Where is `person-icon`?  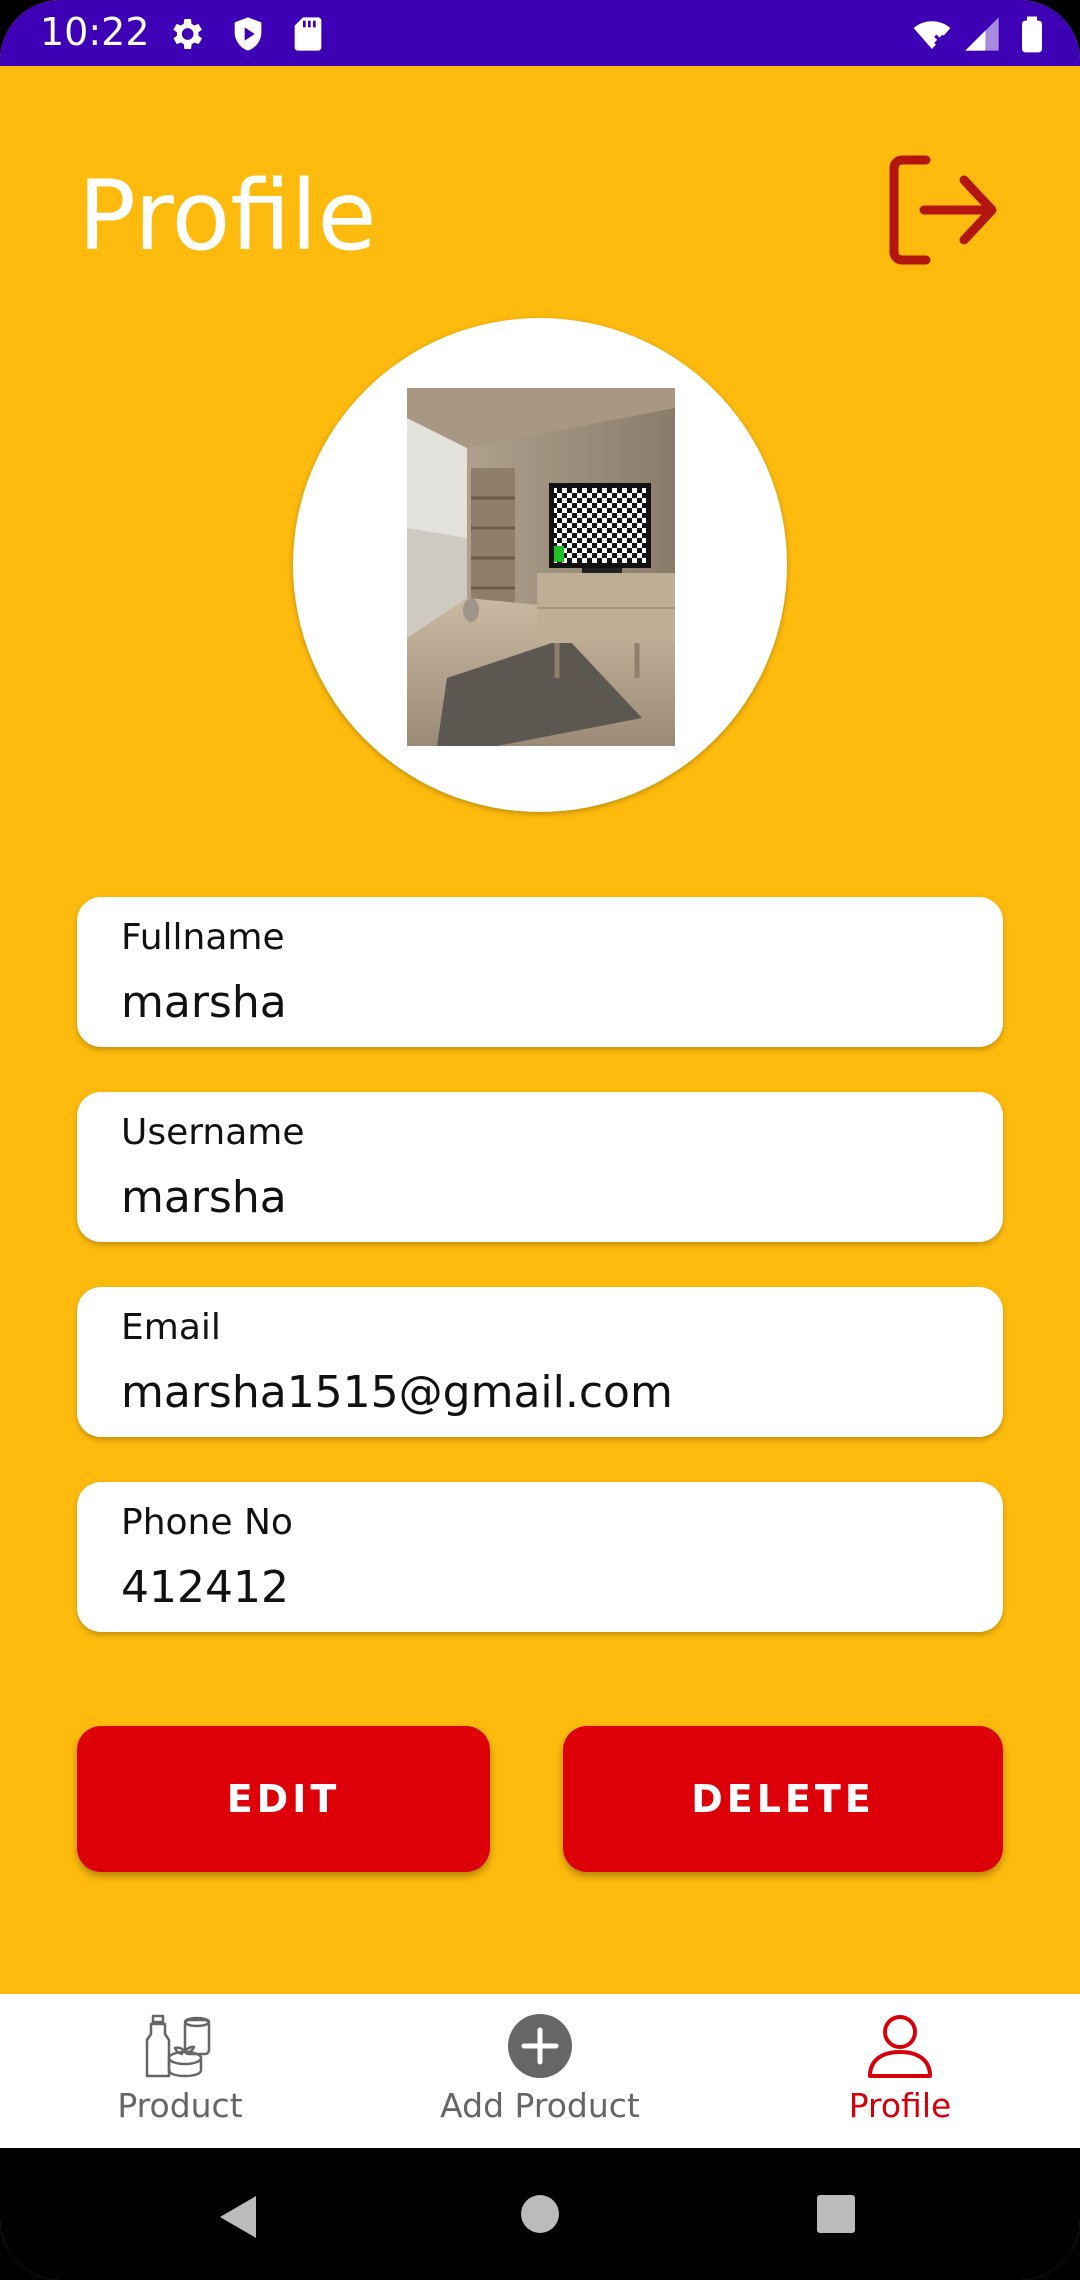 person-icon is located at coordinates (900, 2046).